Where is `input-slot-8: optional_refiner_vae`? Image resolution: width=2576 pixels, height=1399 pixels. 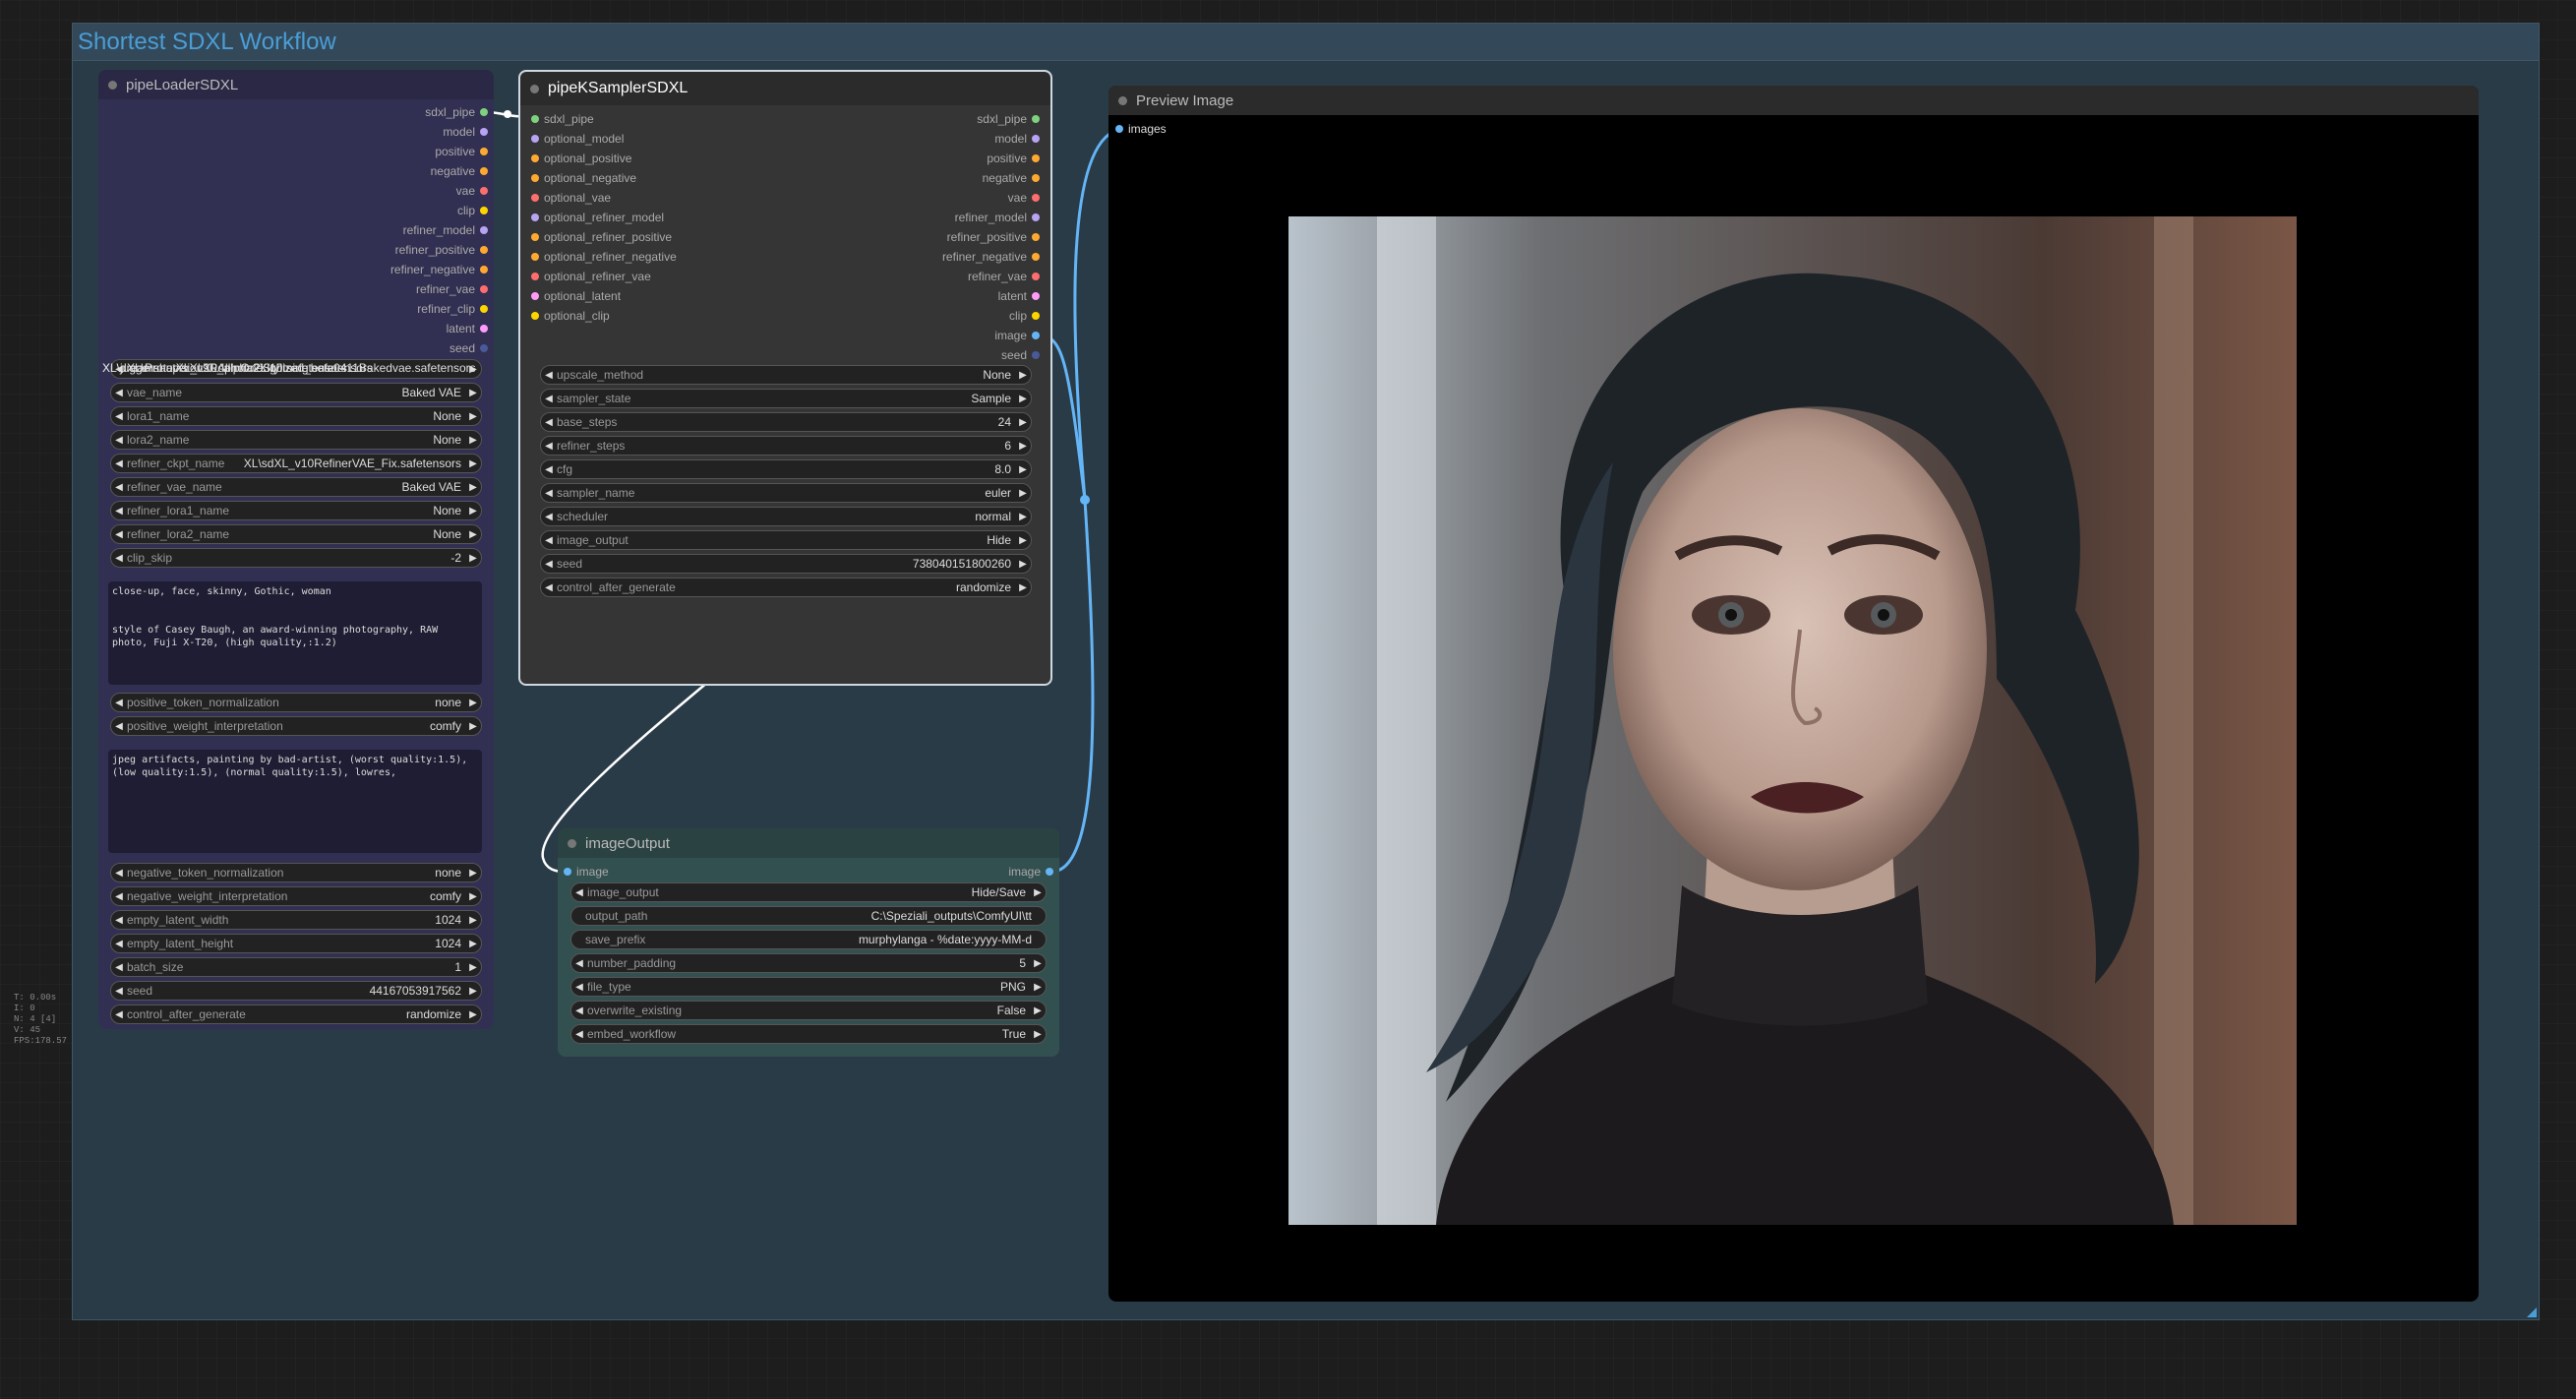 input-slot-8: optional_refiner_vae is located at coordinates (591, 276).